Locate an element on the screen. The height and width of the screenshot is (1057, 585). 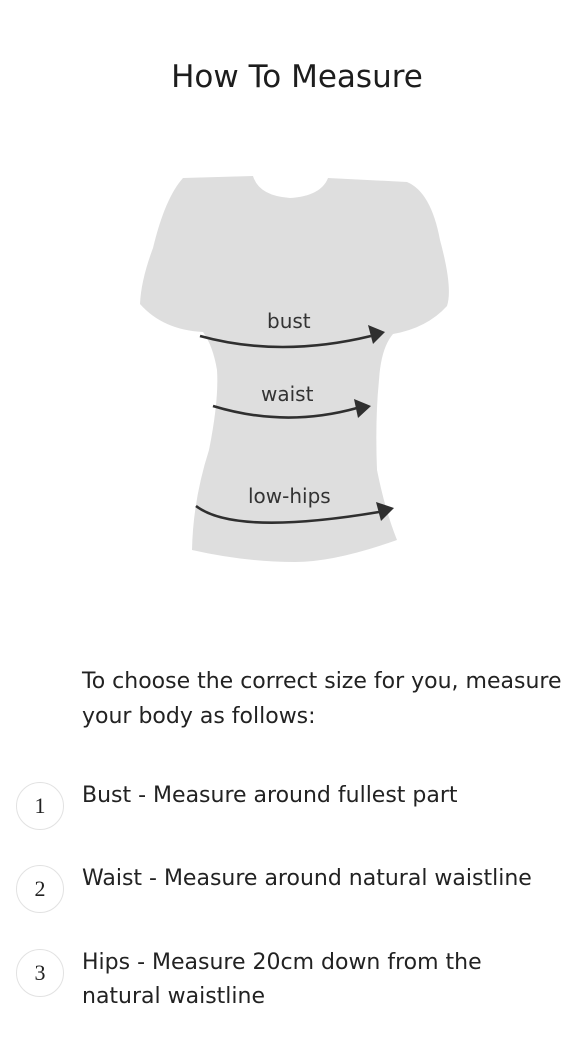
page-title: How To Measure is located at coordinates (297, 76).